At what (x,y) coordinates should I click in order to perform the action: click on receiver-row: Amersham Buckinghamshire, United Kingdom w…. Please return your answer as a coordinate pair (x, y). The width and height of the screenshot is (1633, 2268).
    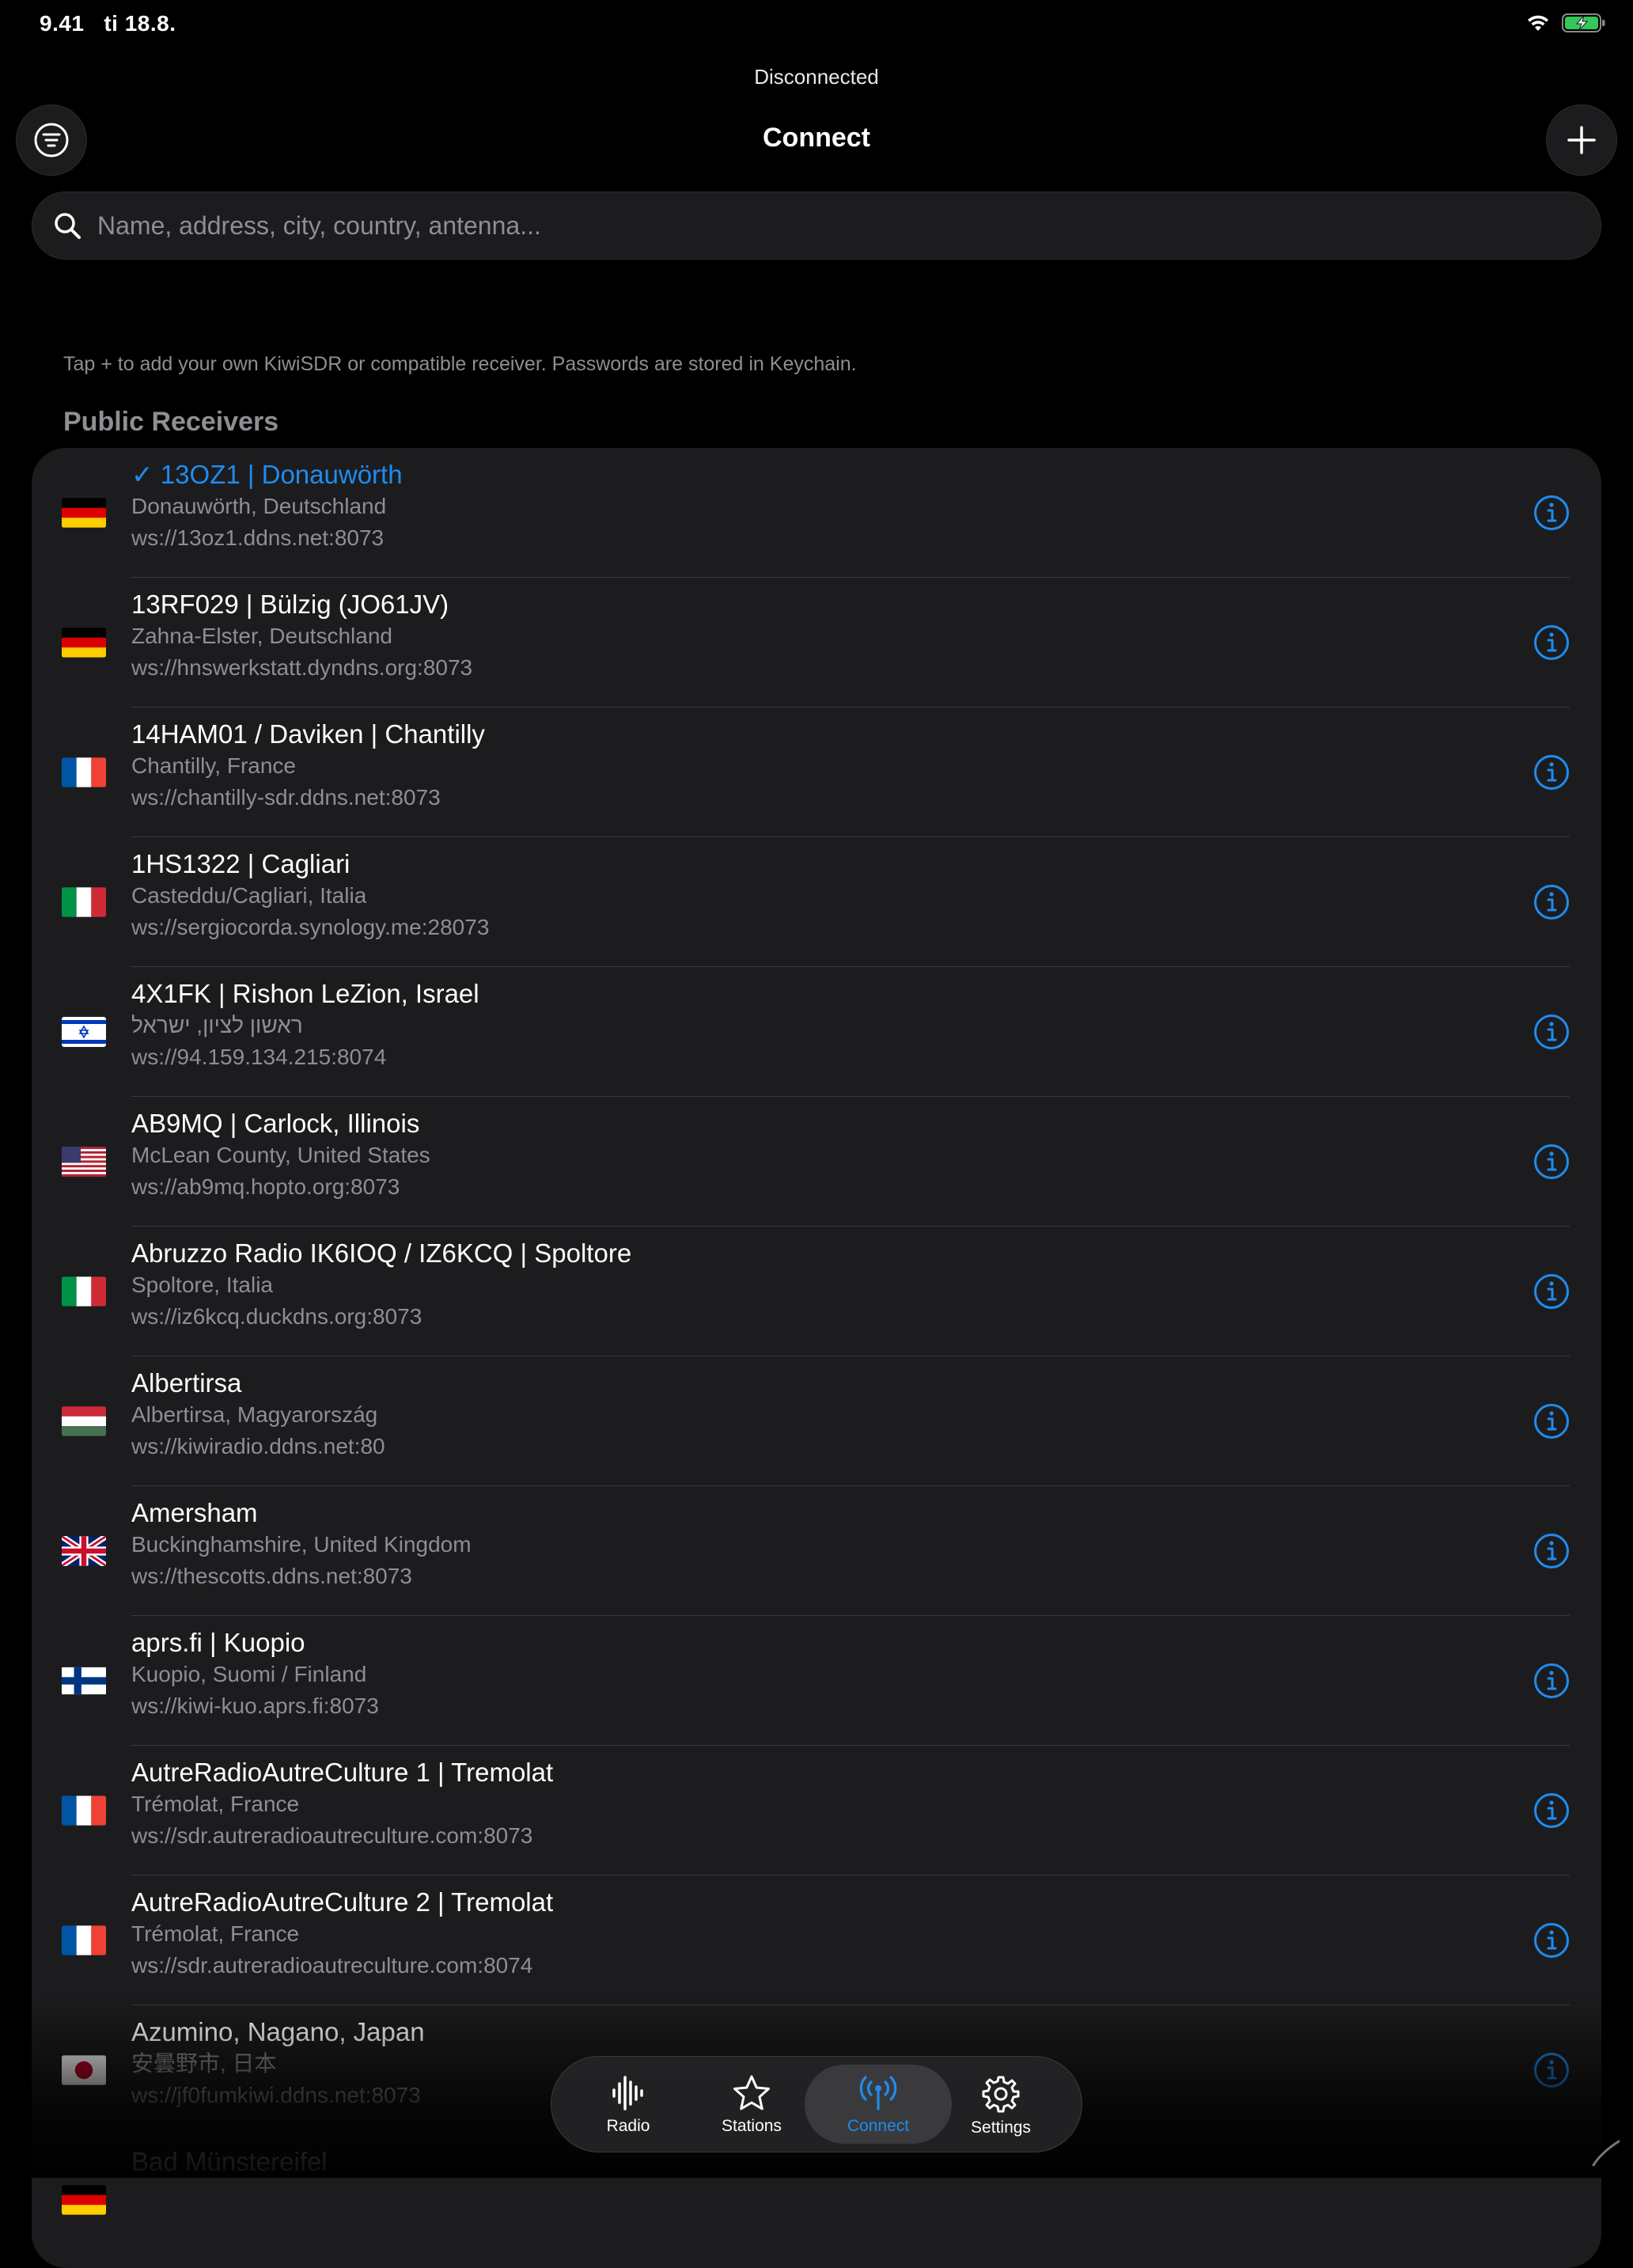
    Looking at the image, I should click on (816, 1551).